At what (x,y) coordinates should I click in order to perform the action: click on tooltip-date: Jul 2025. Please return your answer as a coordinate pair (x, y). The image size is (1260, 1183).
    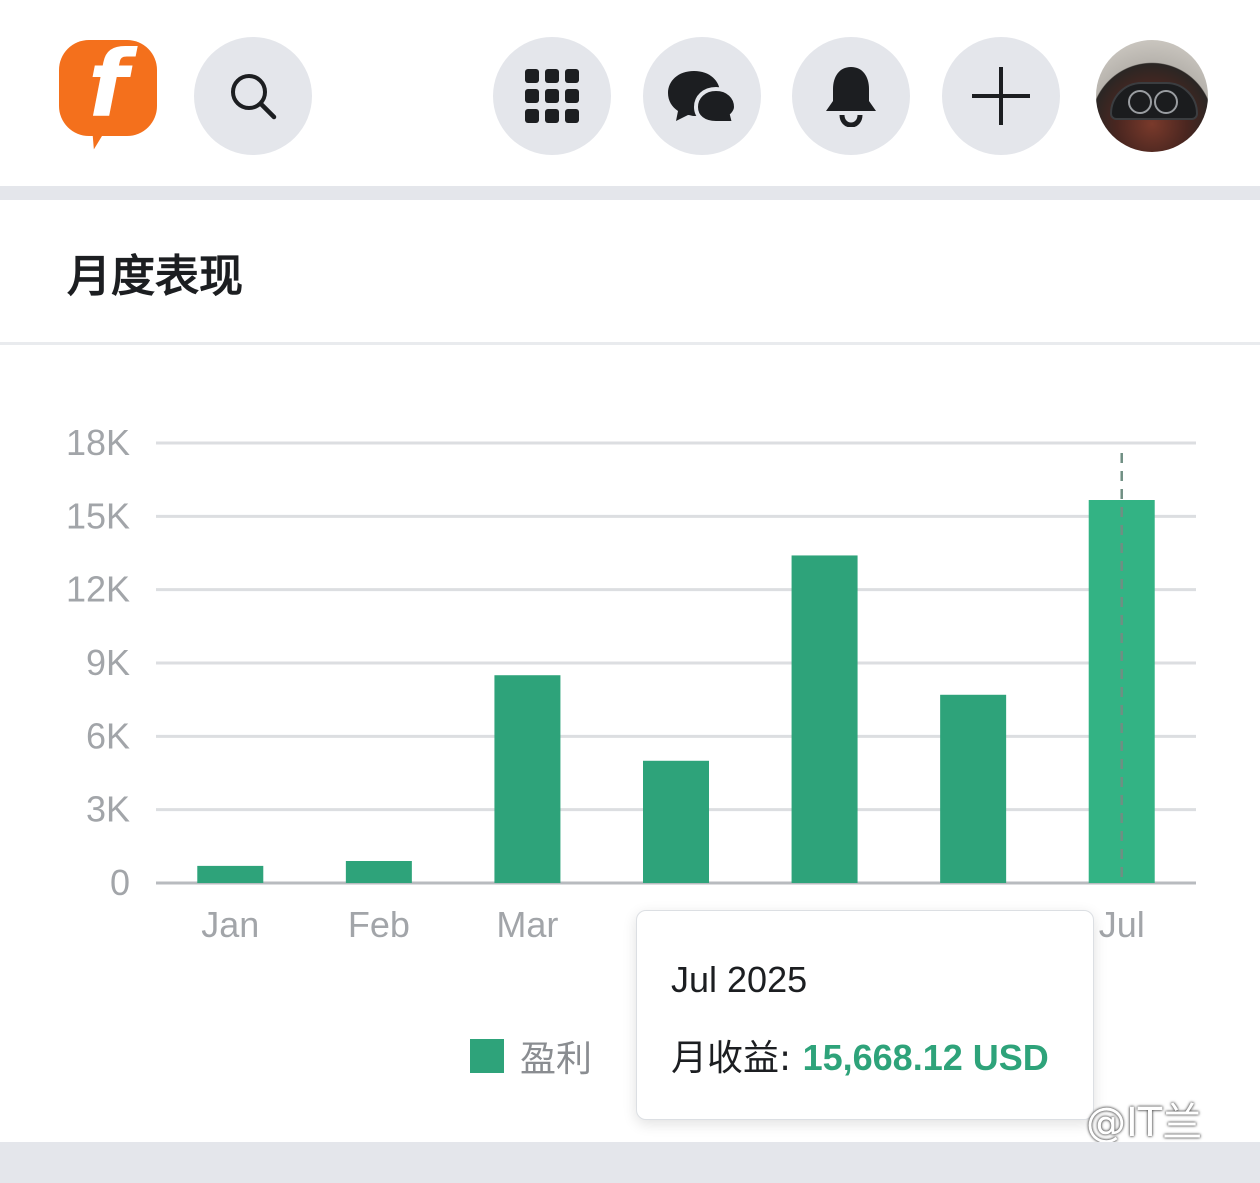
    Looking at the image, I should click on (739, 979).